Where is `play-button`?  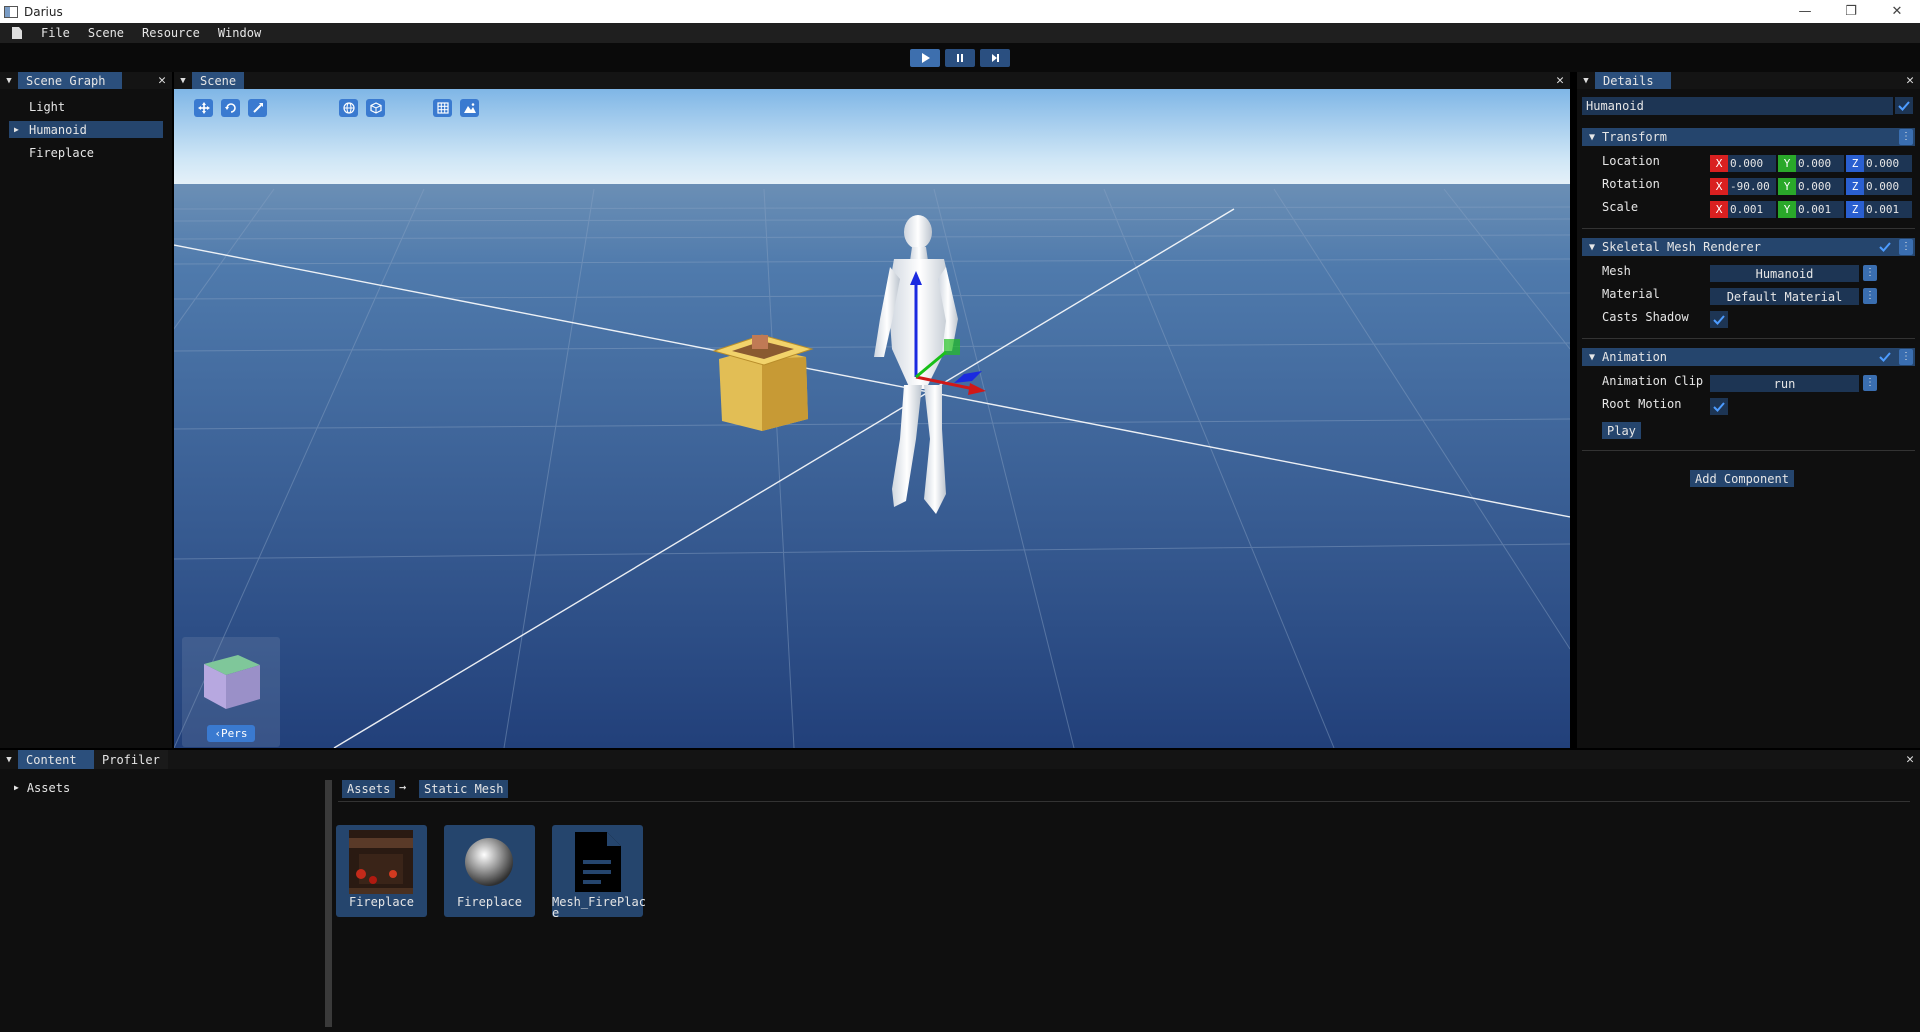
play-button is located at coordinates (925, 57).